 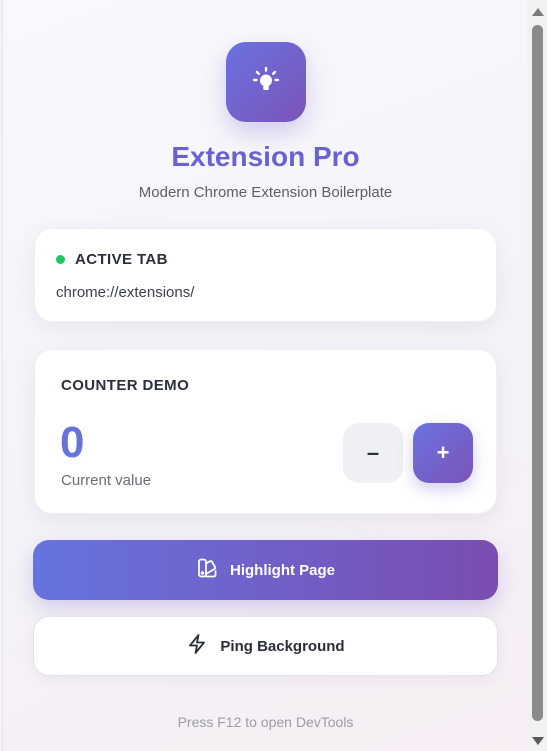 What do you see at coordinates (265, 722) in the screenshot?
I see `devtools-hint: Press F12 to open DevTools` at bounding box center [265, 722].